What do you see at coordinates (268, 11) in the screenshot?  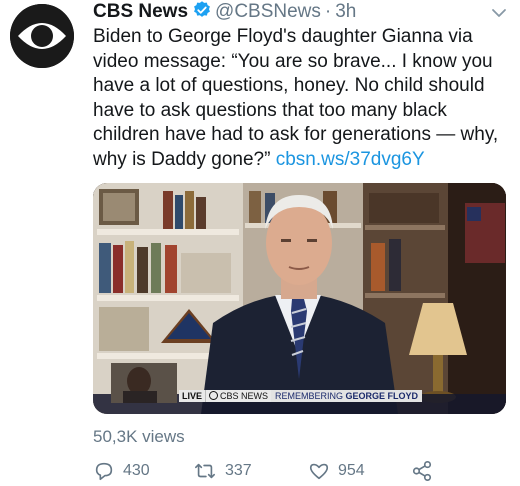 I see `account-handle: @CBSNews` at bounding box center [268, 11].